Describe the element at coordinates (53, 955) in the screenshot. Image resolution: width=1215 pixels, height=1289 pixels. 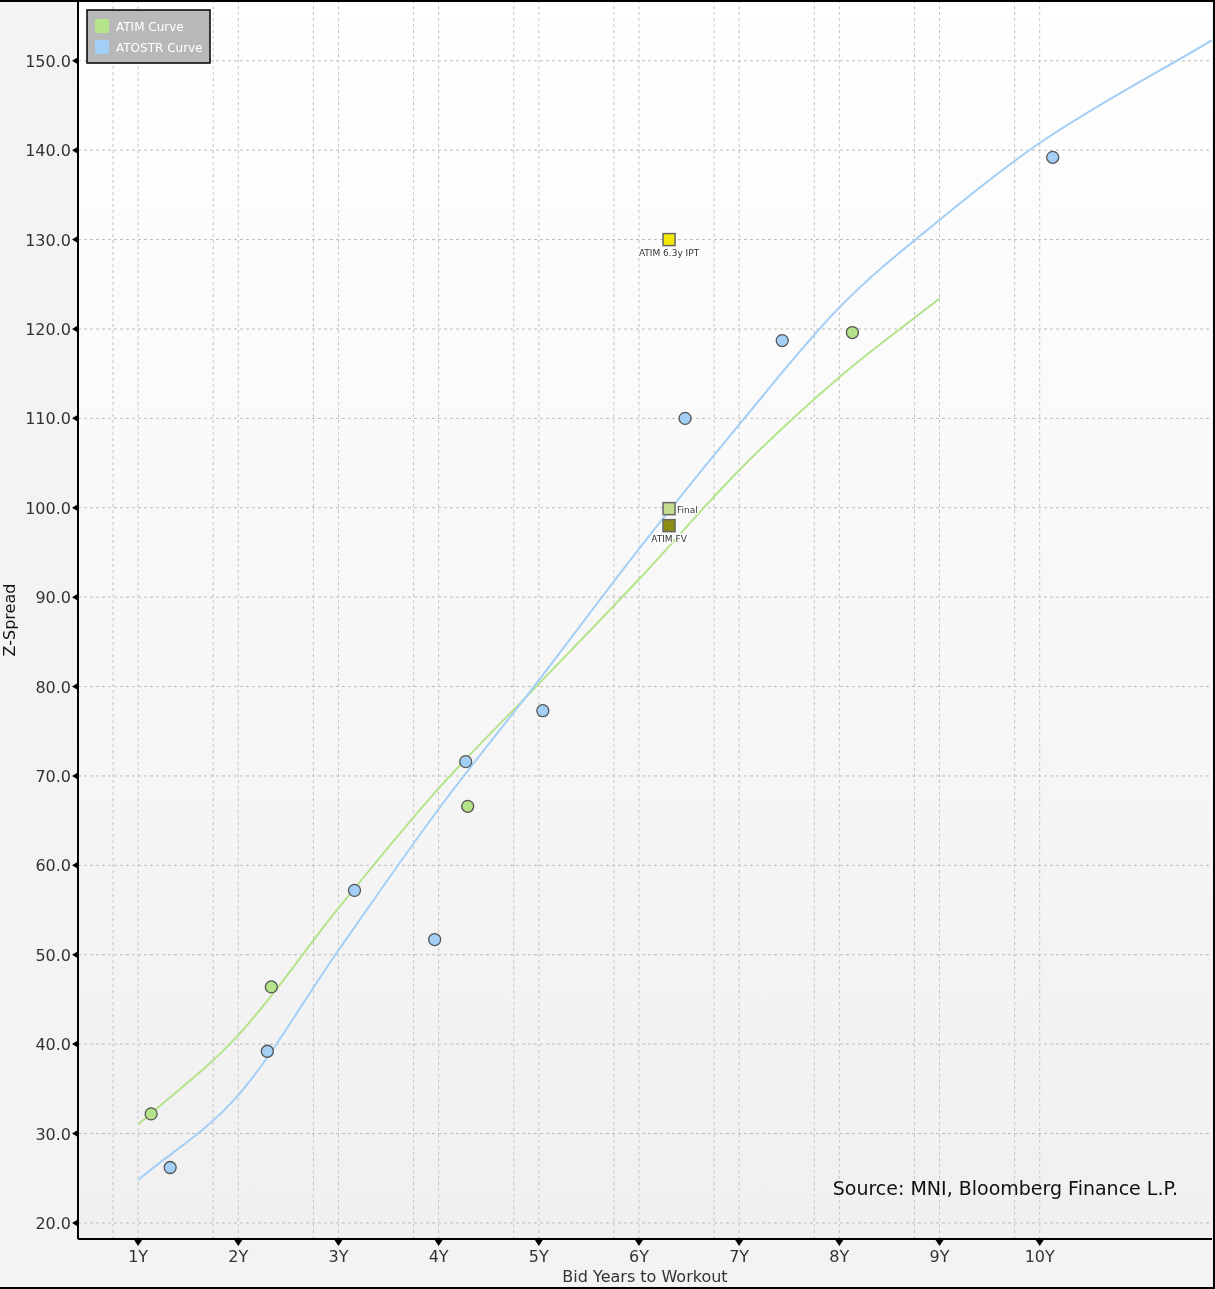
I see `tick-label: 50.0` at that location.